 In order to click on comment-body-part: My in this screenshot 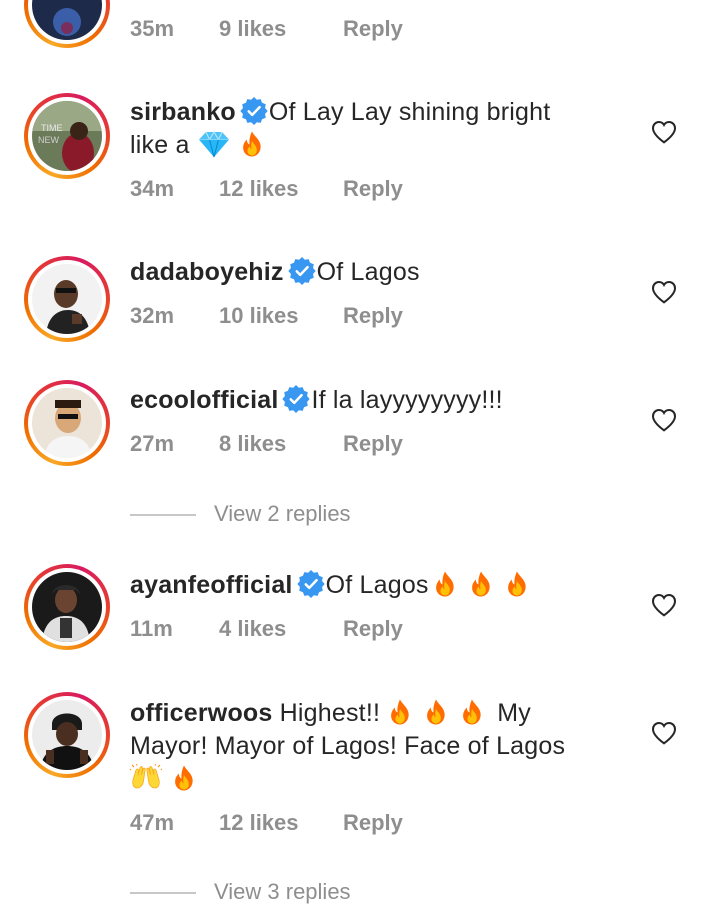, I will do `click(514, 713)`.